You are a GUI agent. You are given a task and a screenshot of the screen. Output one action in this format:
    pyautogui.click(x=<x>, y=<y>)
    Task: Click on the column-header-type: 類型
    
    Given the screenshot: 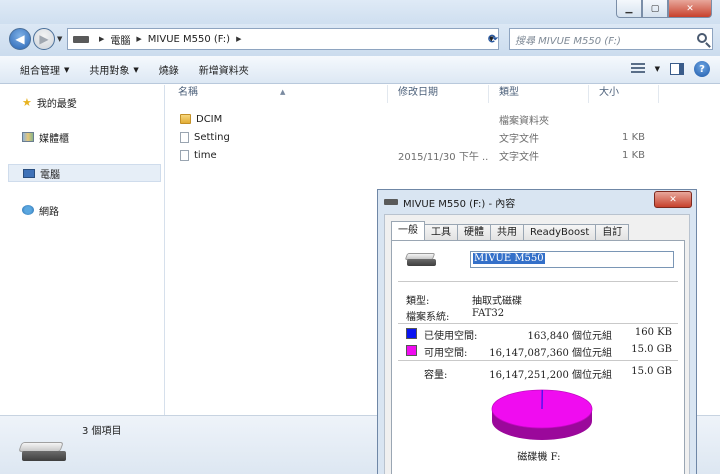 What is the action you would take?
    pyautogui.click(x=539, y=94)
    